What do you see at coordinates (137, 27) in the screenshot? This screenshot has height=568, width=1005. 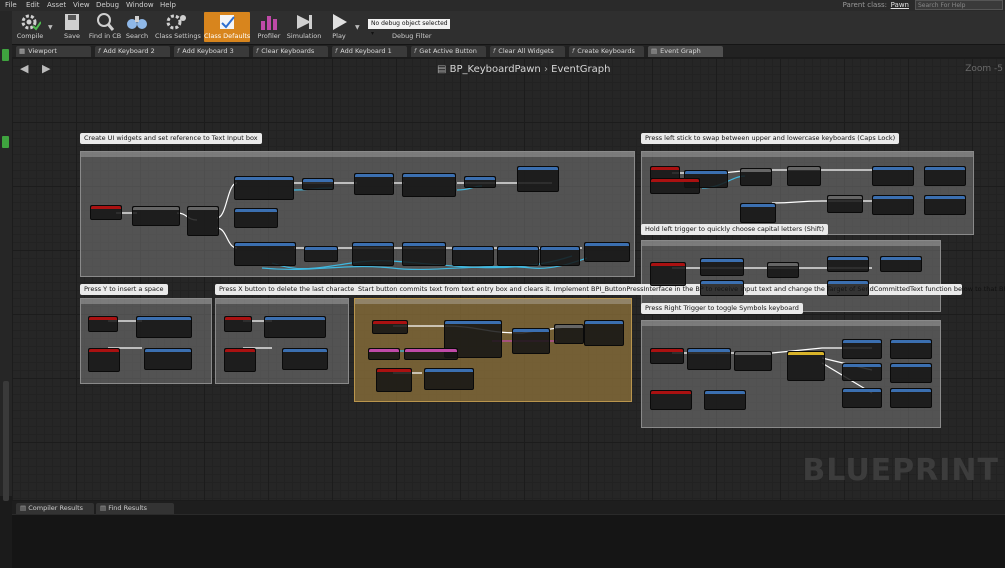 I see `search-button: Search` at bounding box center [137, 27].